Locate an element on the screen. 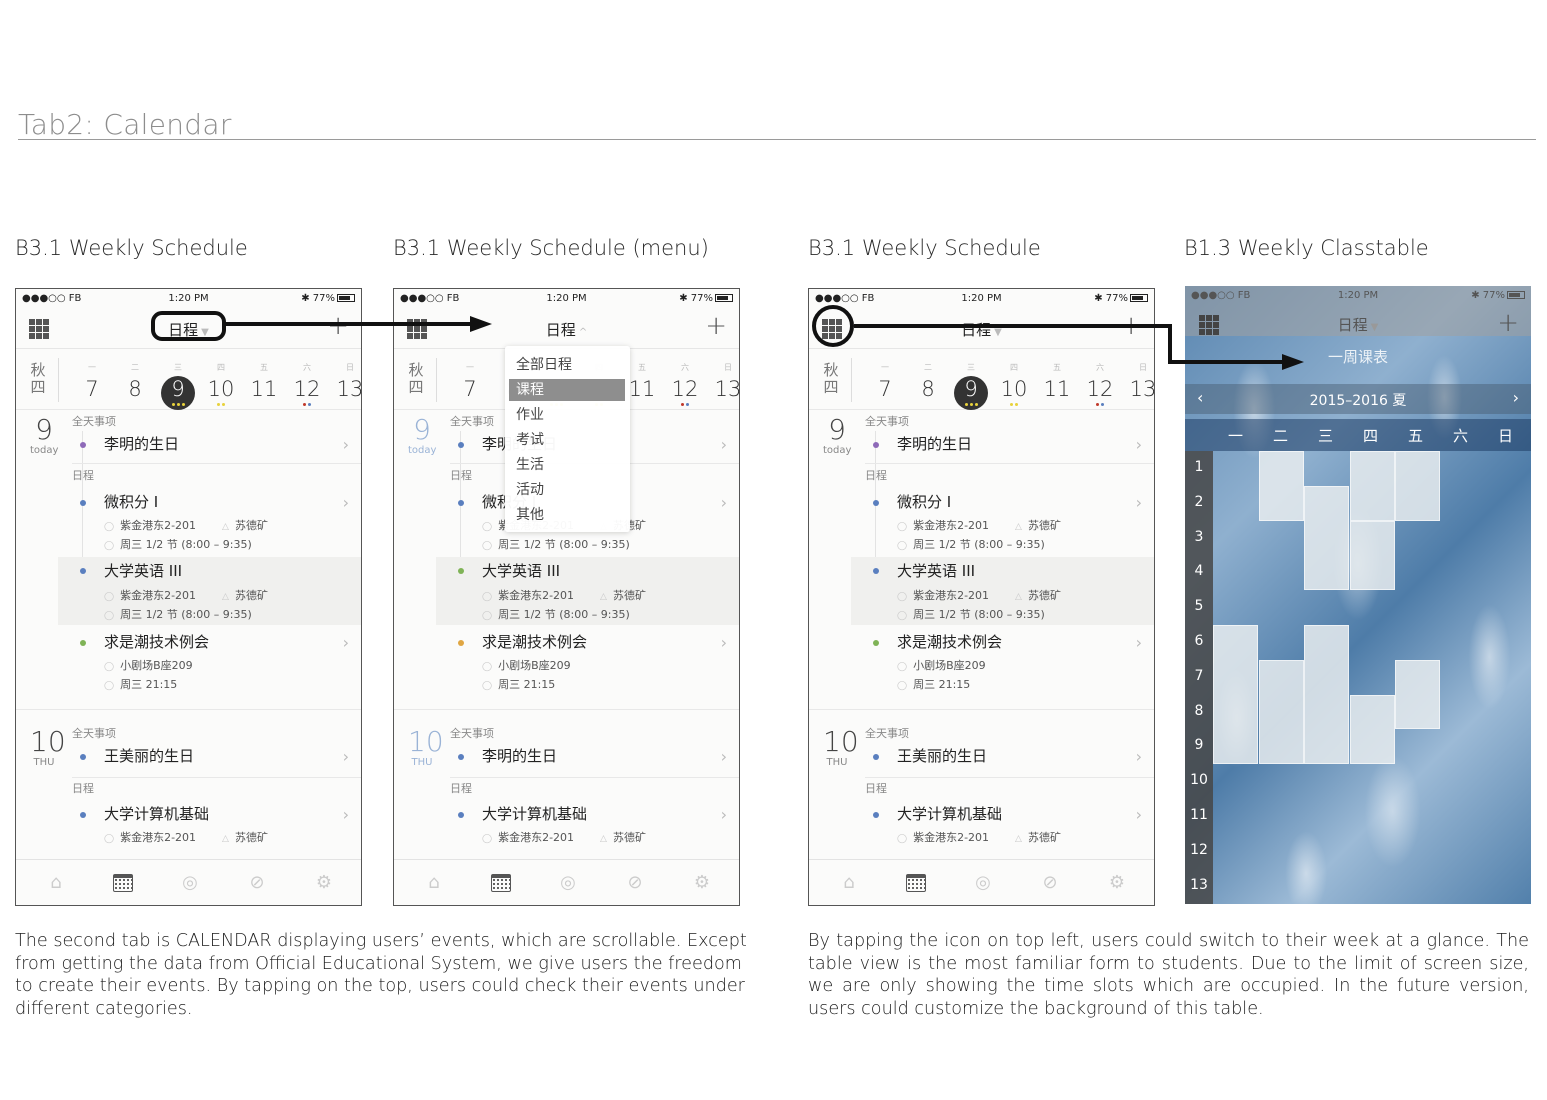 The image size is (1547, 1100). date-header-9: 9 today is located at coordinates (44, 435).